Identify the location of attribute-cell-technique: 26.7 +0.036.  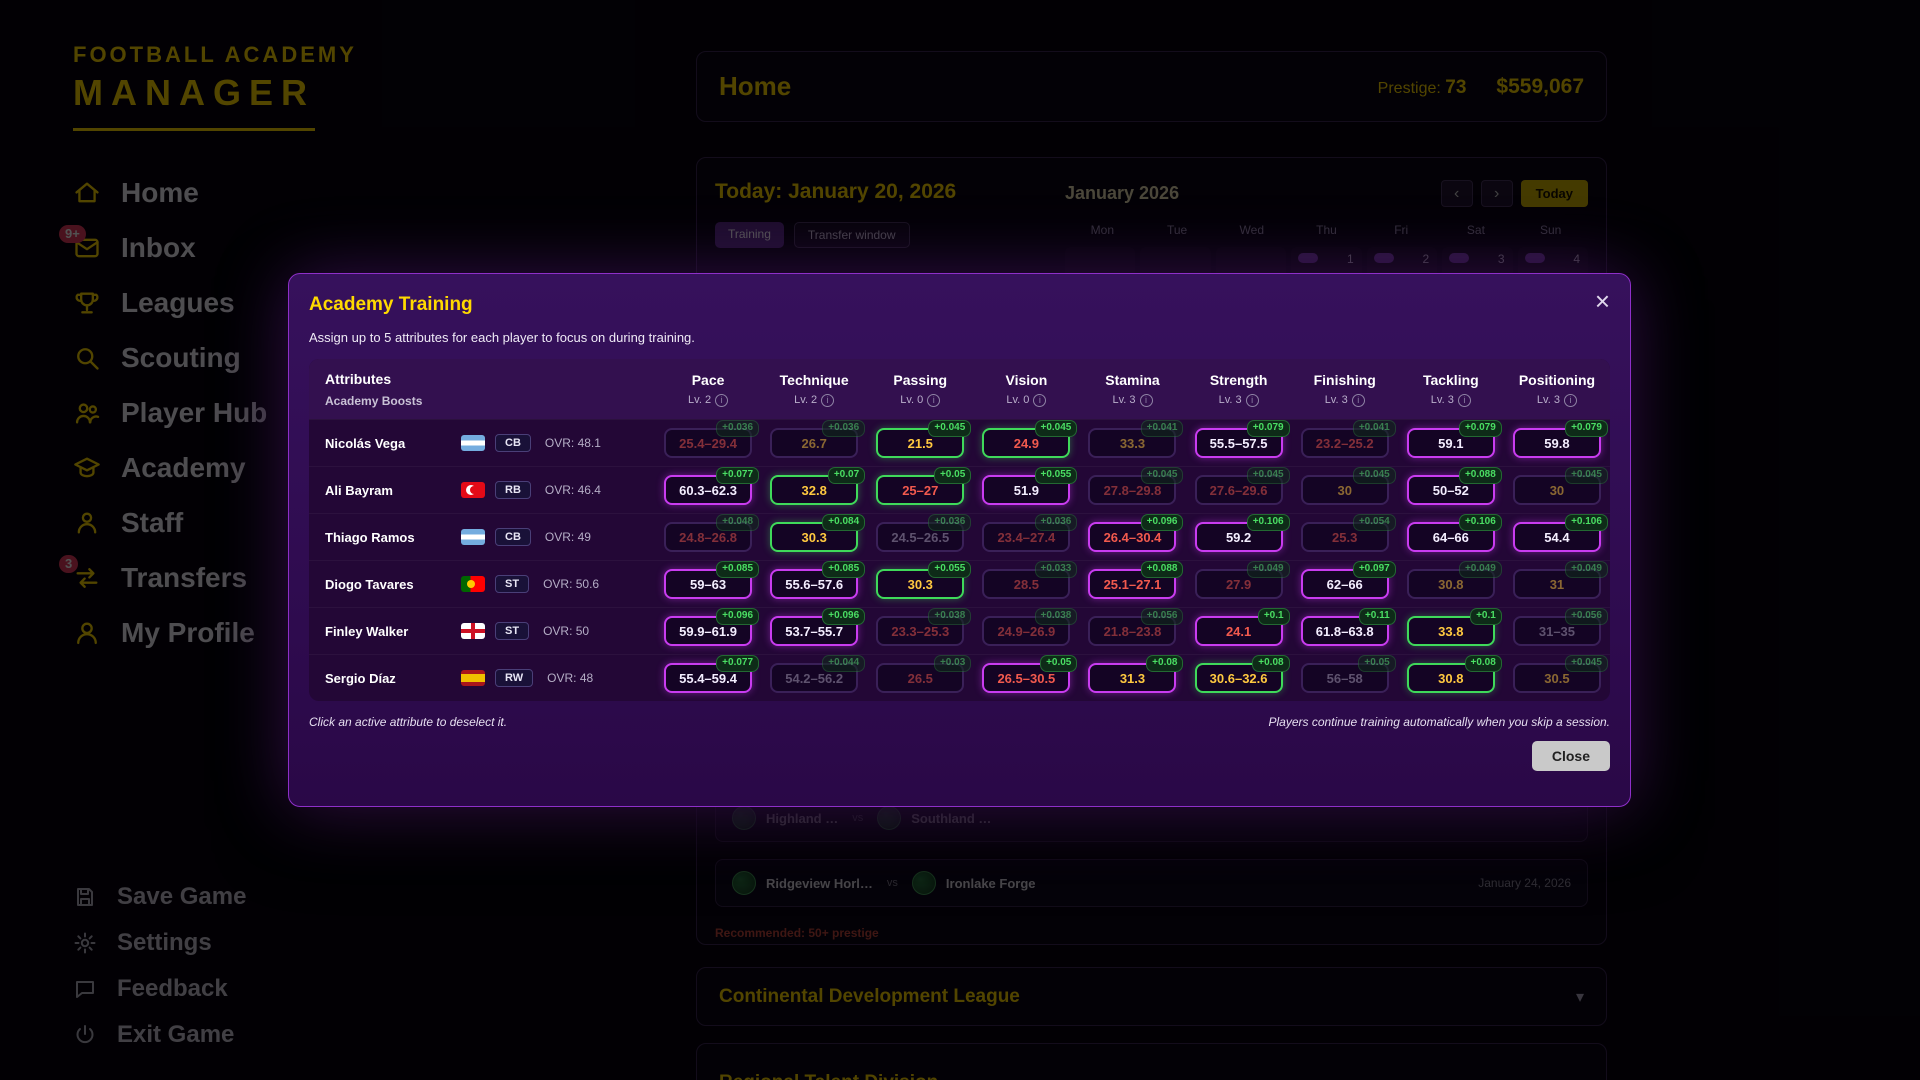
(818, 439).